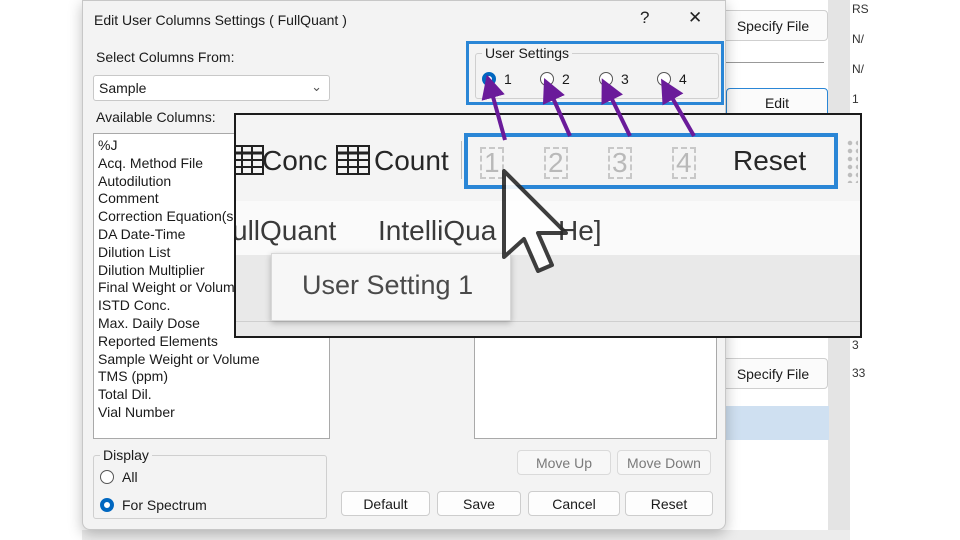 The height and width of the screenshot is (540, 960). Describe the element at coordinates (294, 161) in the screenshot. I see `conc-label: Conc` at that location.